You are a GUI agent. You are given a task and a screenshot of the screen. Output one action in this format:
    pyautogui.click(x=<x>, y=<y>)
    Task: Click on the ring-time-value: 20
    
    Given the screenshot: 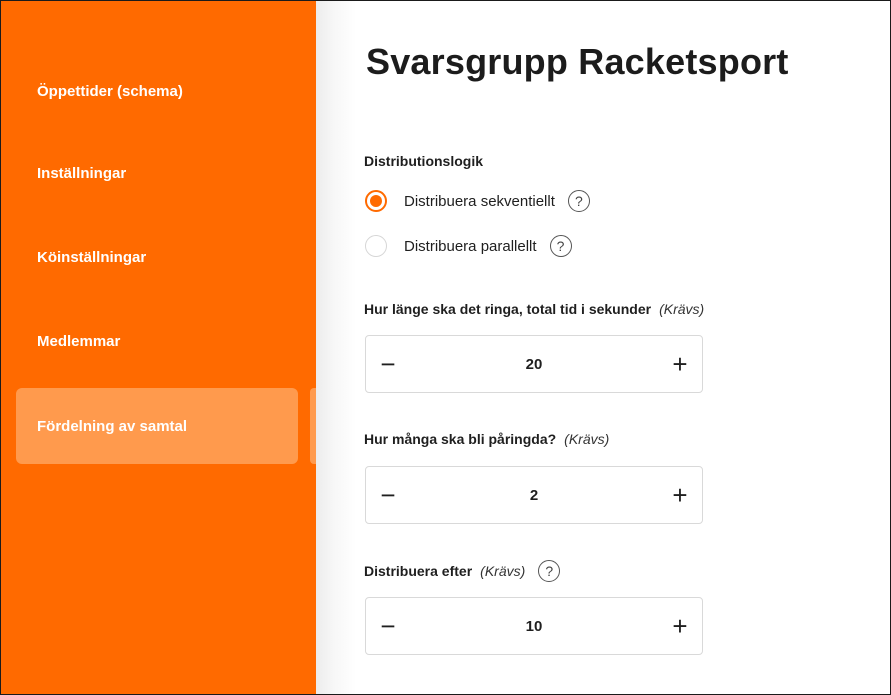 What is the action you would take?
    pyautogui.click(x=534, y=364)
    